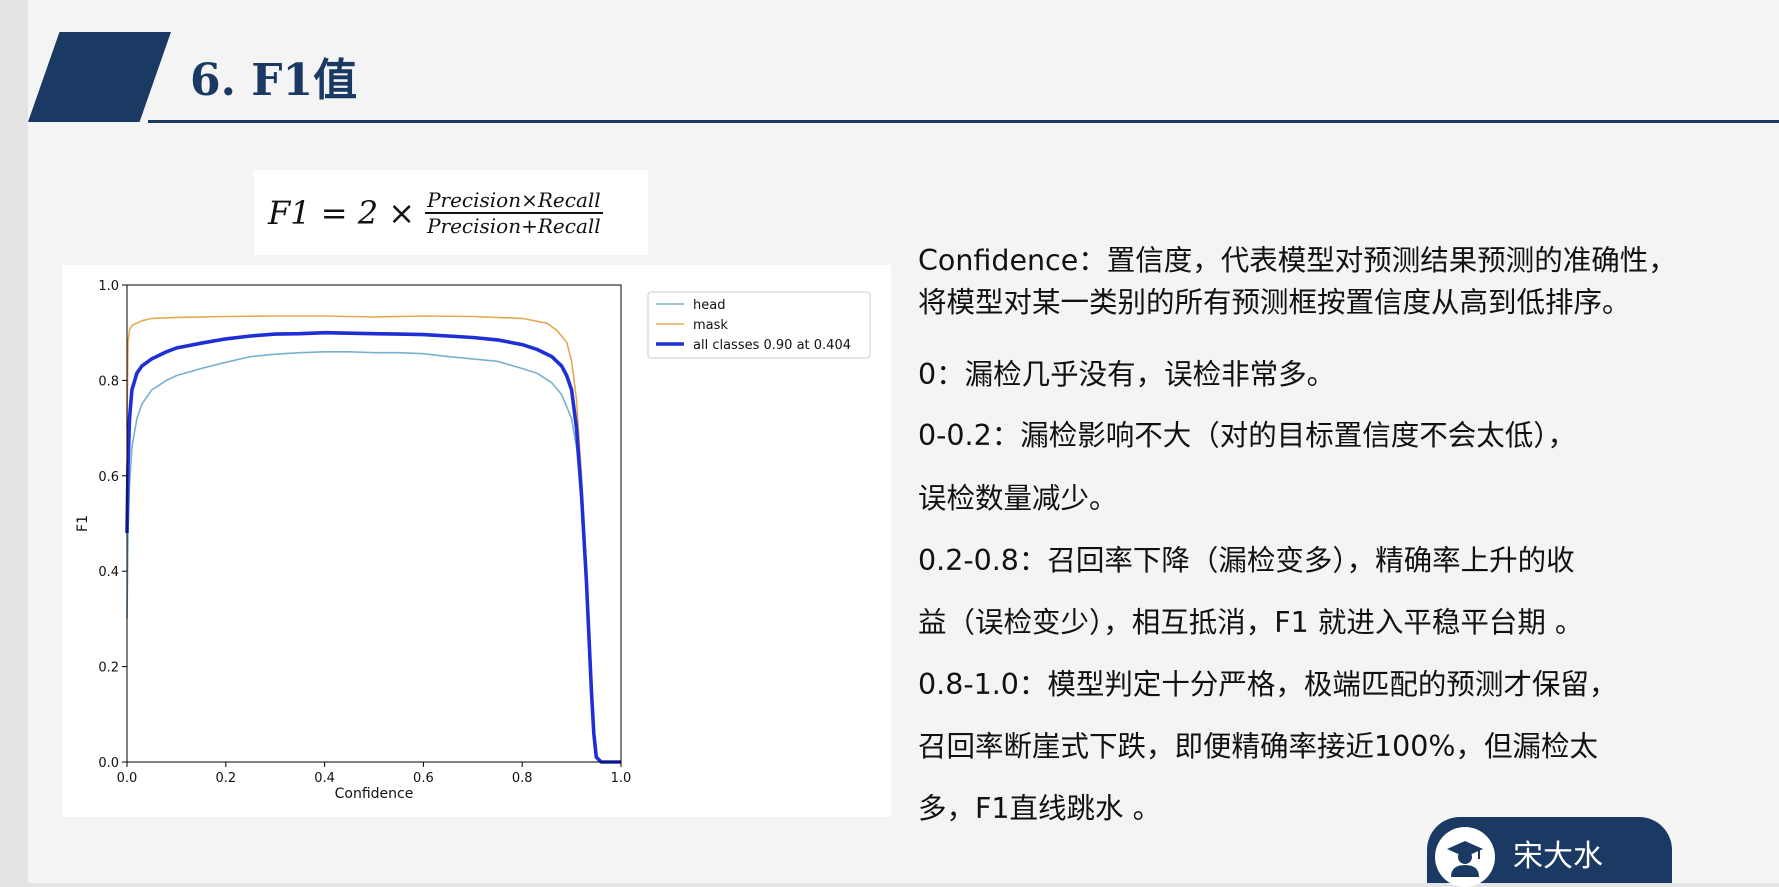 The image size is (1779, 887). Describe the element at coordinates (108, 286) in the screenshot. I see `y-tick-label: 1.0` at that location.